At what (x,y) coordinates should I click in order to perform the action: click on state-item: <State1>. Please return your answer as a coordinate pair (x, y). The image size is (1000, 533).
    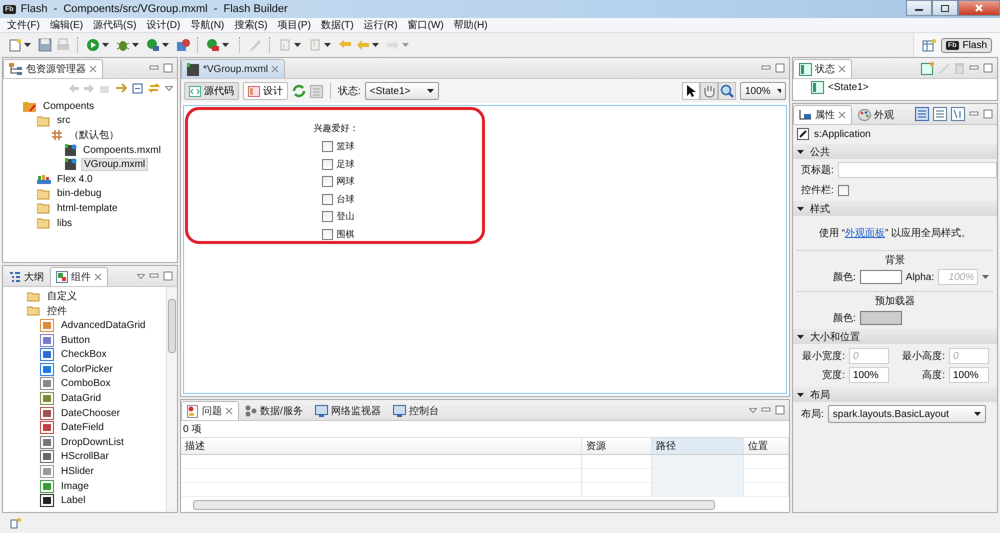
    Looking at the image, I should click on (848, 87).